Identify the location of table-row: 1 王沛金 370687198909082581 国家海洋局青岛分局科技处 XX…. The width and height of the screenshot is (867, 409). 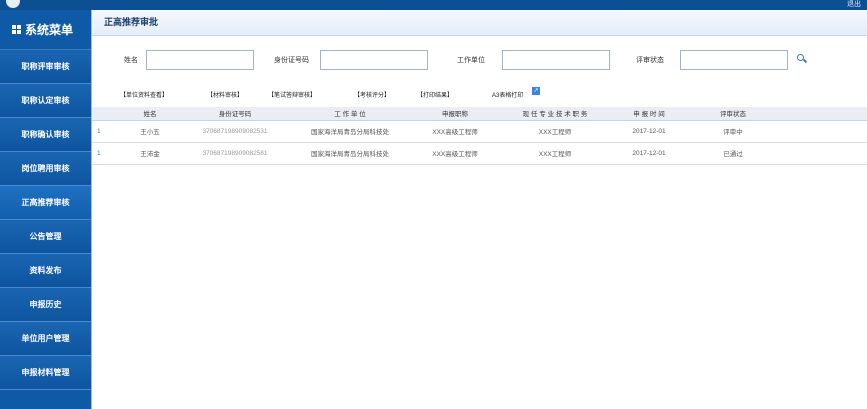
(479, 153).